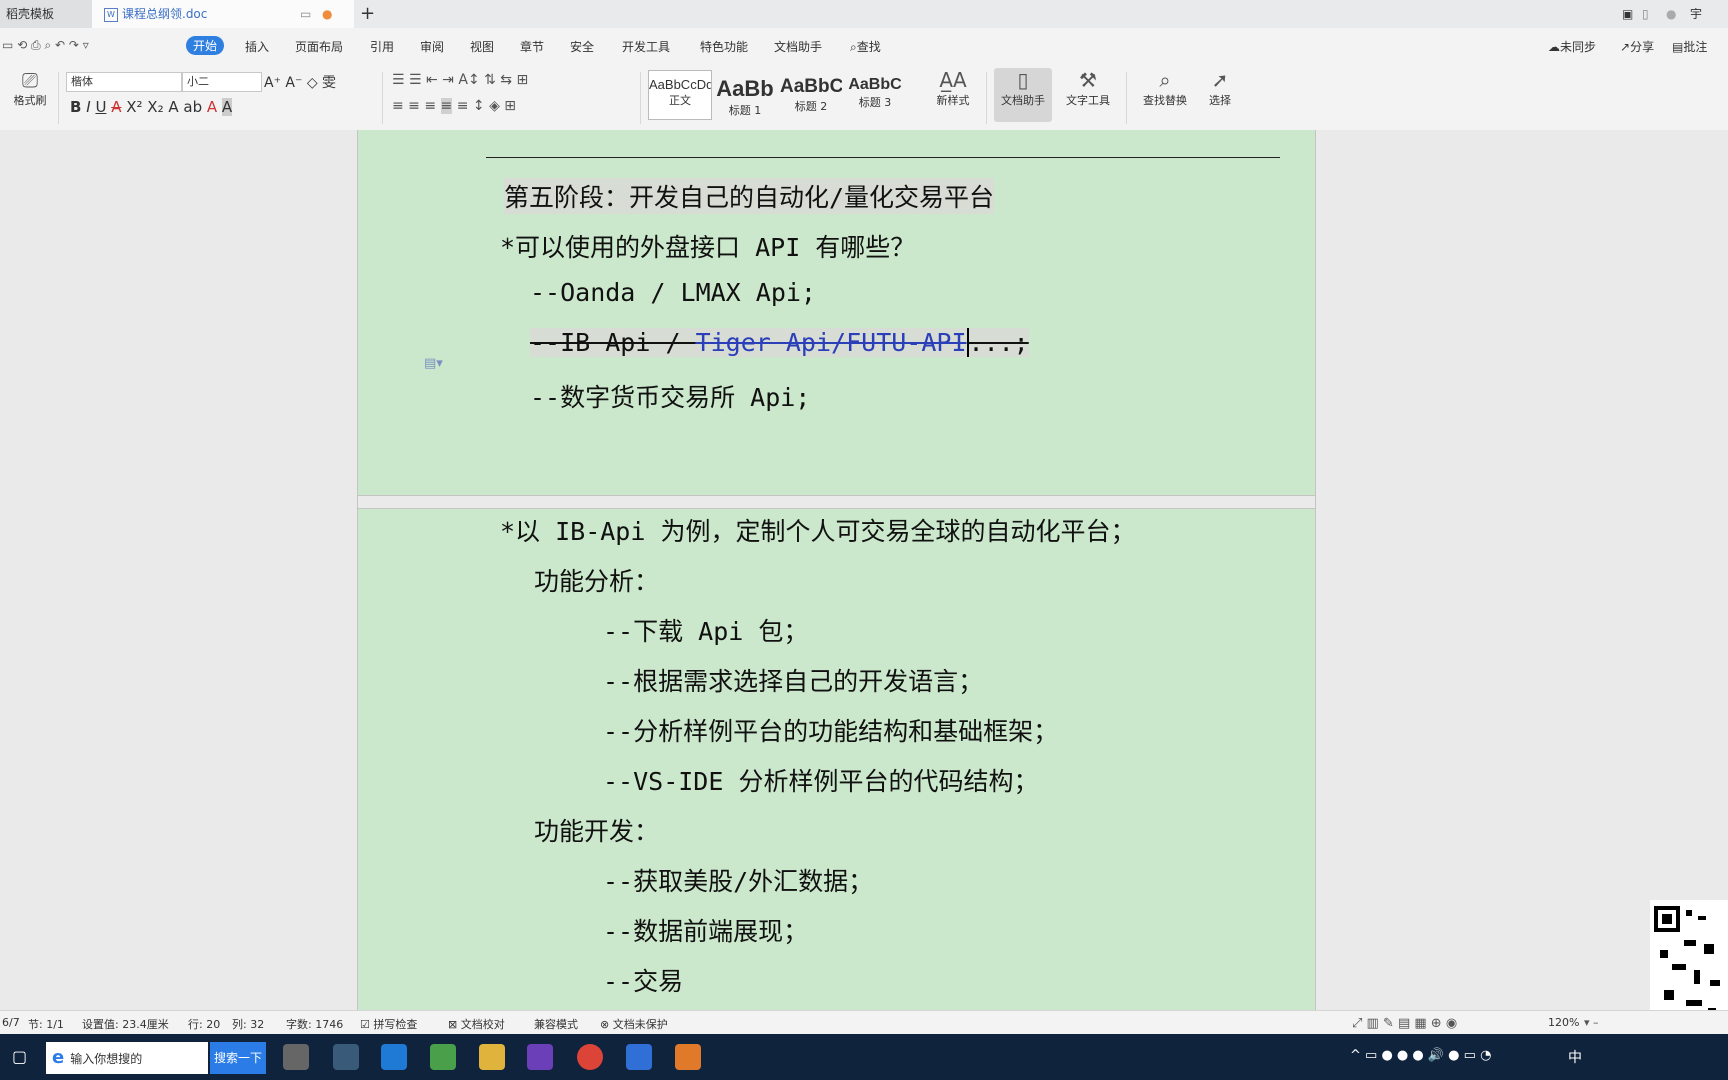 The image size is (1728, 1080). I want to click on comment-button: ▤批注, so click(1689, 46).